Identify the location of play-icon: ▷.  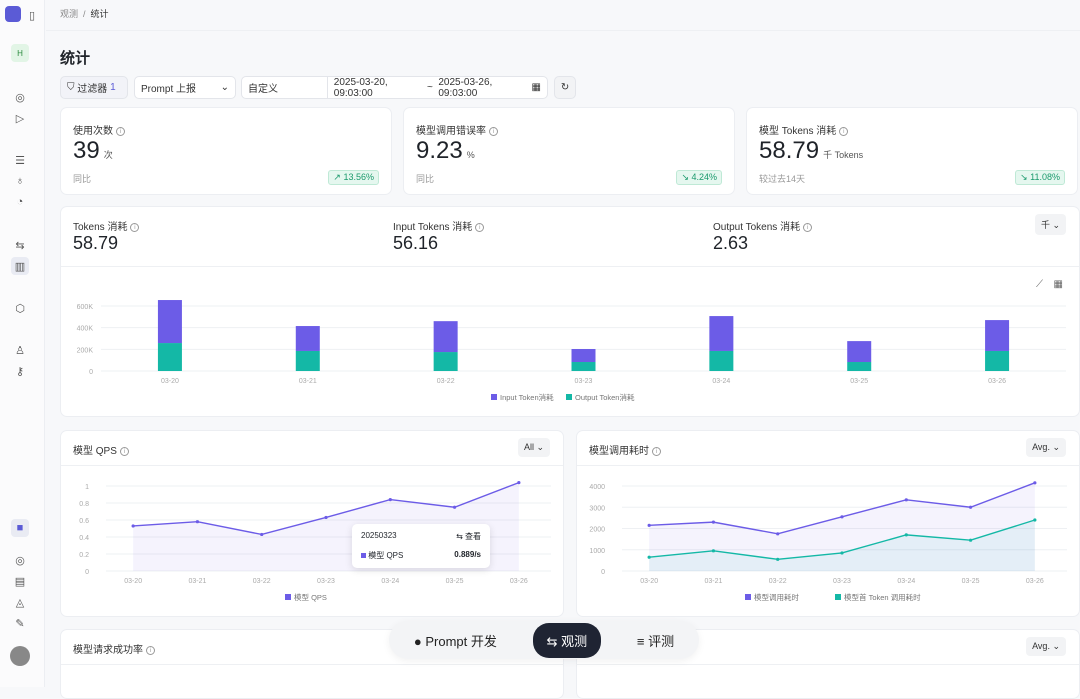
(20, 118).